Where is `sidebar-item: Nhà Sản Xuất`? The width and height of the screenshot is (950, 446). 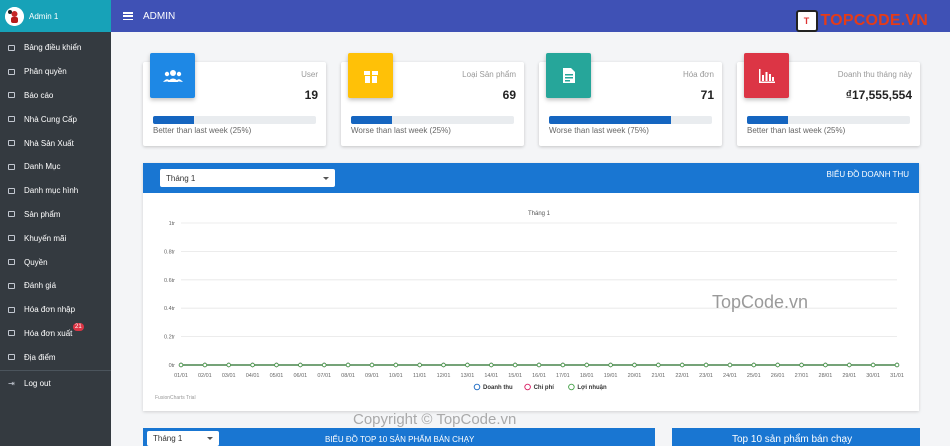 sidebar-item: Nhà Sản Xuất is located at coordinates (55, 143).